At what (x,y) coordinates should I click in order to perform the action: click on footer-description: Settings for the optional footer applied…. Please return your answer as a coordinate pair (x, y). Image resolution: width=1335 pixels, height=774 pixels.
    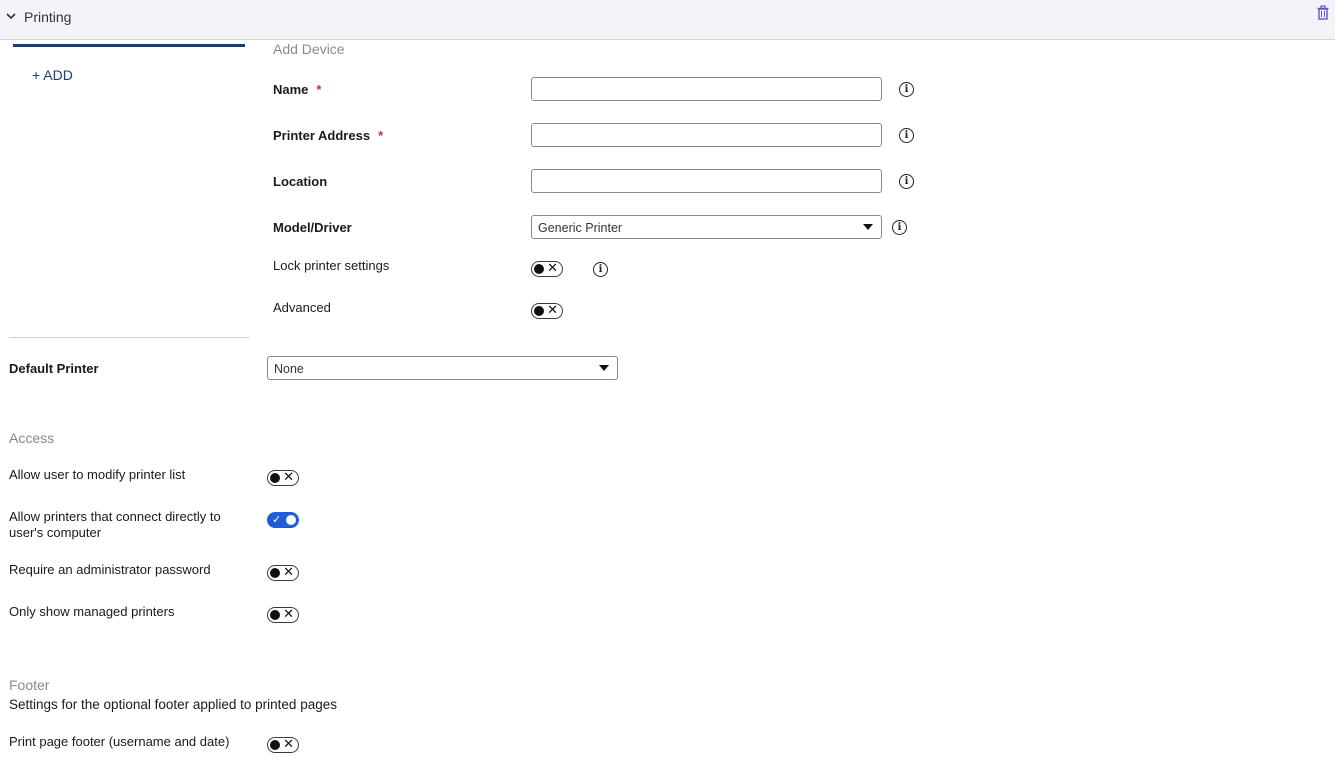
    Looking at the image, I should click on (173, 704).